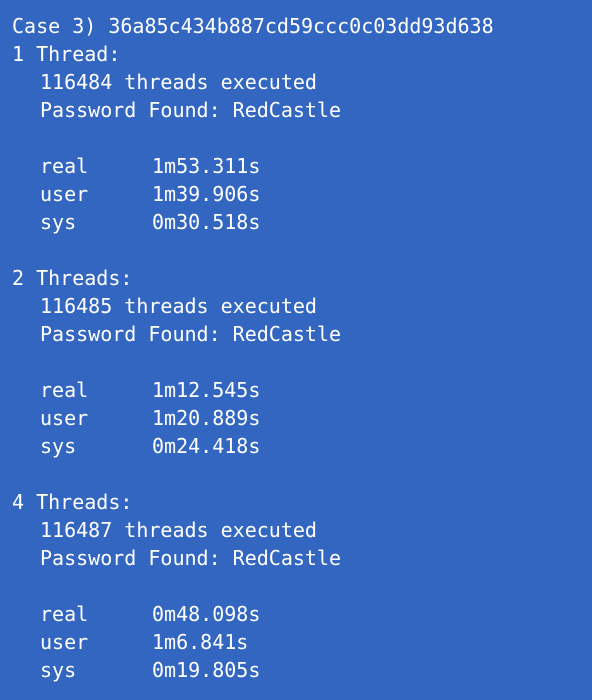  What do you see at coordinates (302, 614) in the screenshot?
I see `time-row-real: real 0m48.098s` at bounding box center [302, 614].